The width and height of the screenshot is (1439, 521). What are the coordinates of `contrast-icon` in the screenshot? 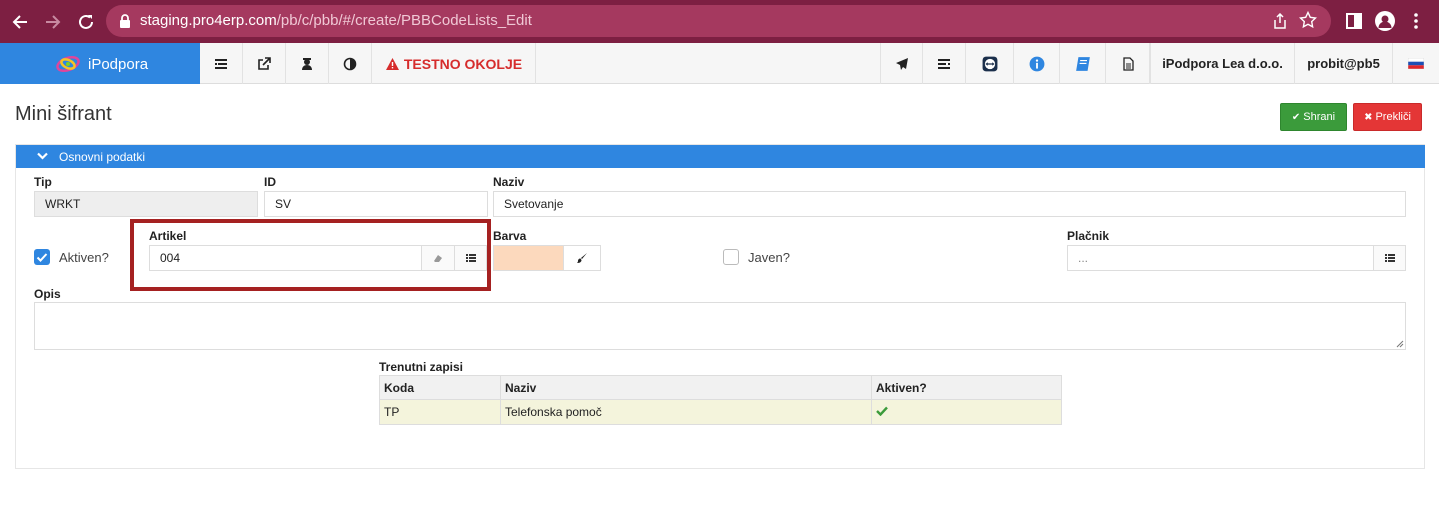 It's located at (350, 63).